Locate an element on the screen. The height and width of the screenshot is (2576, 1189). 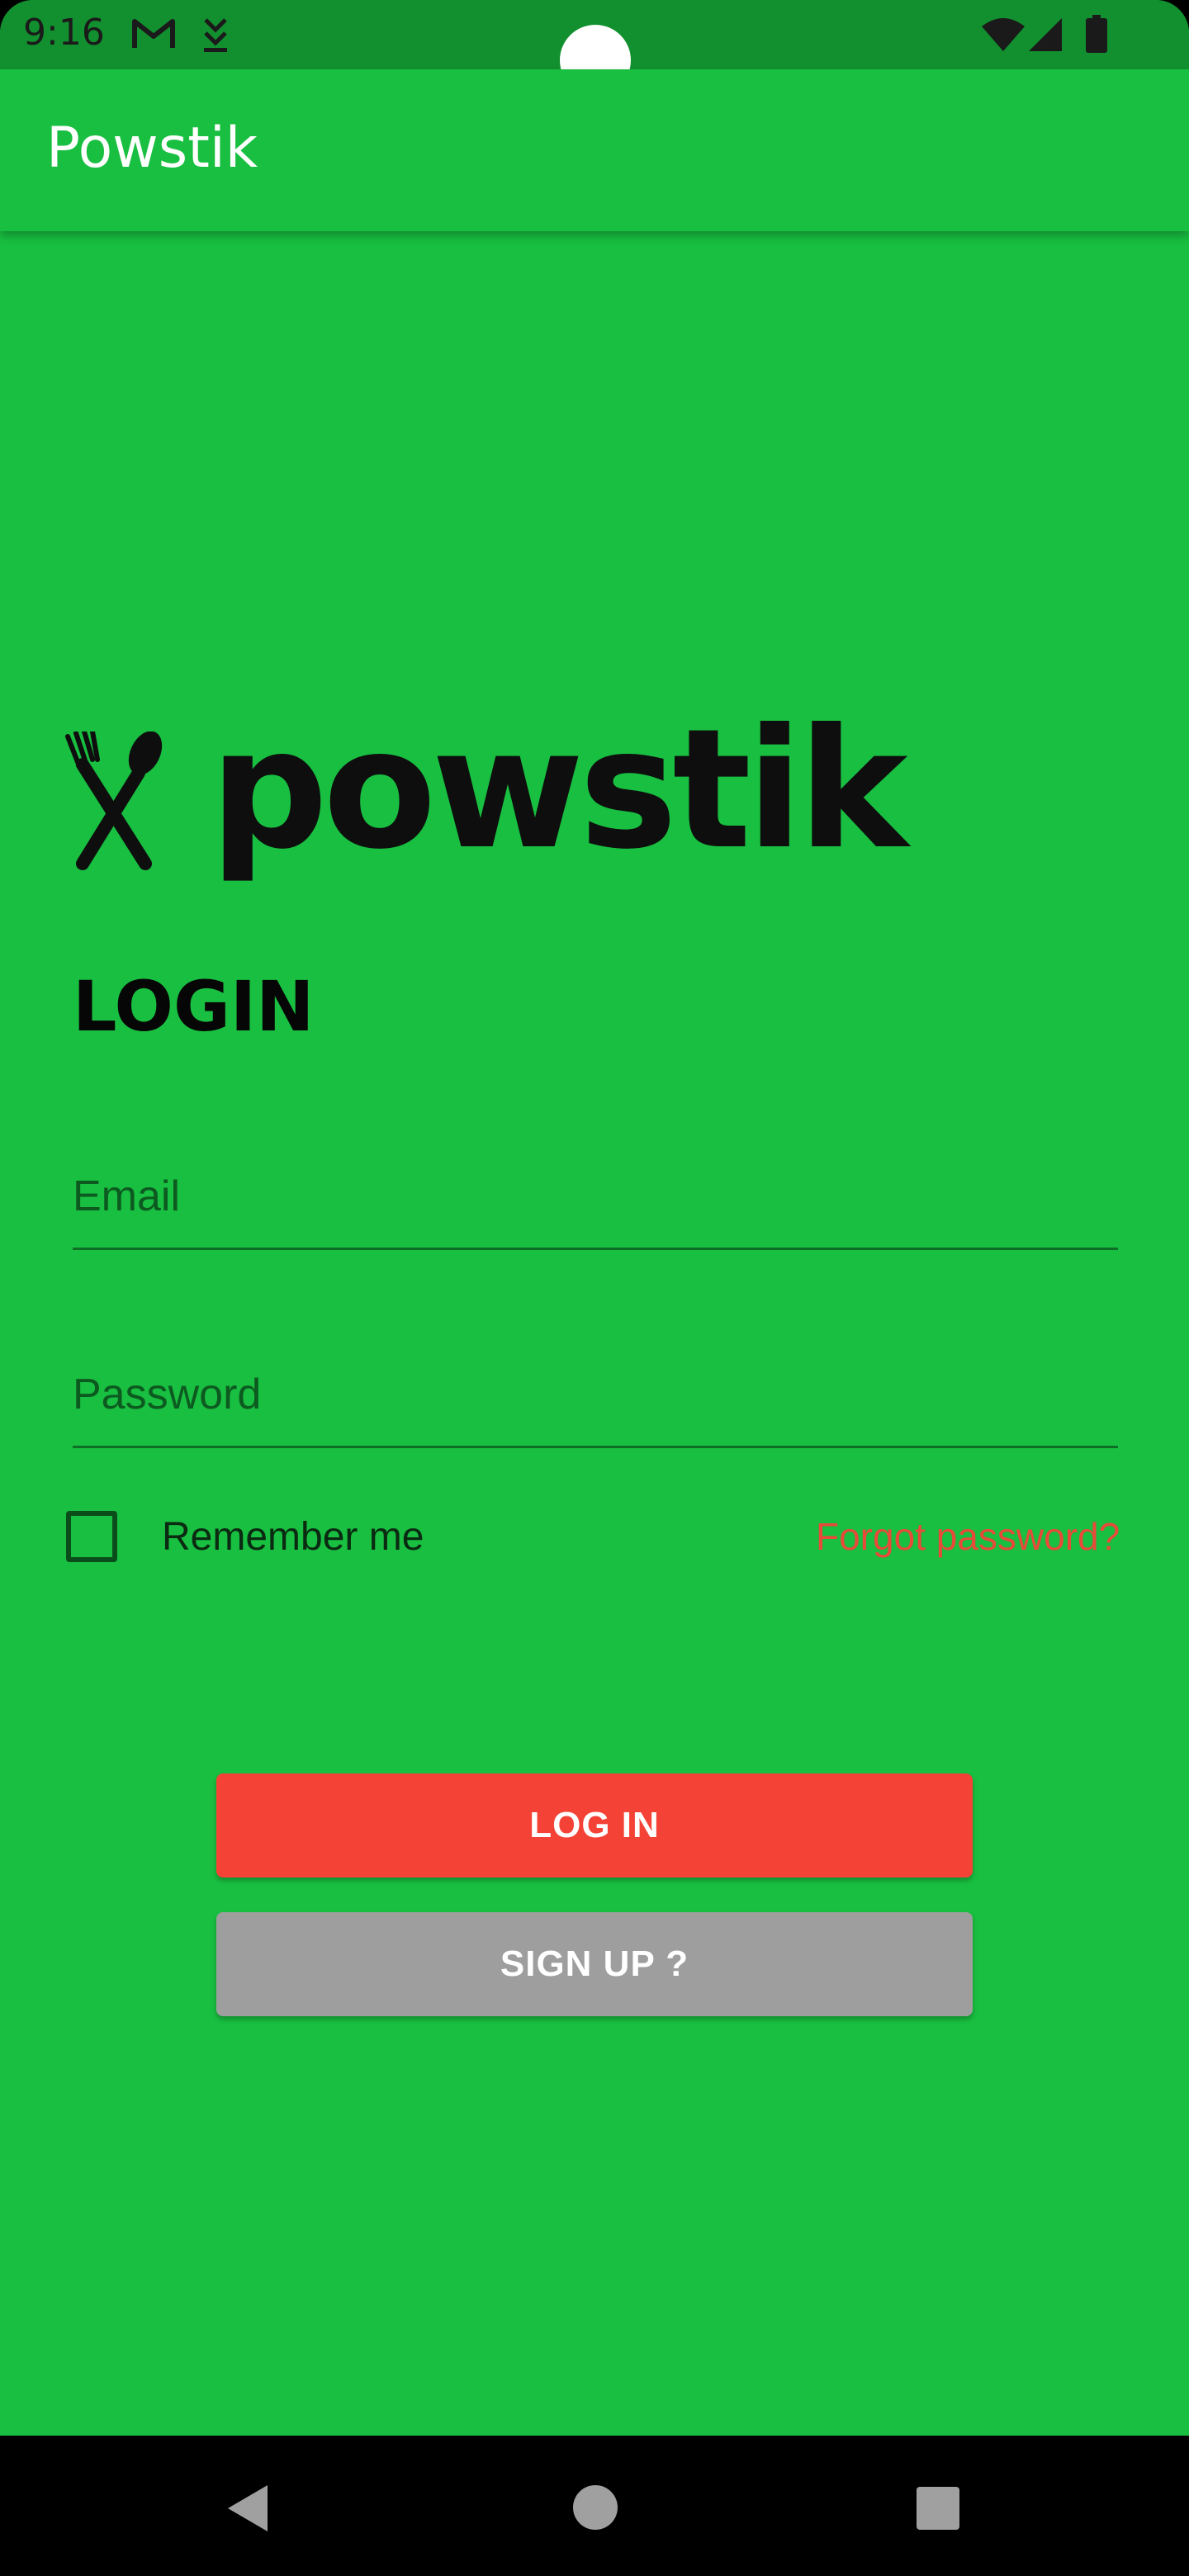
app-bar: Powstik is located at coordinates (594, 150).